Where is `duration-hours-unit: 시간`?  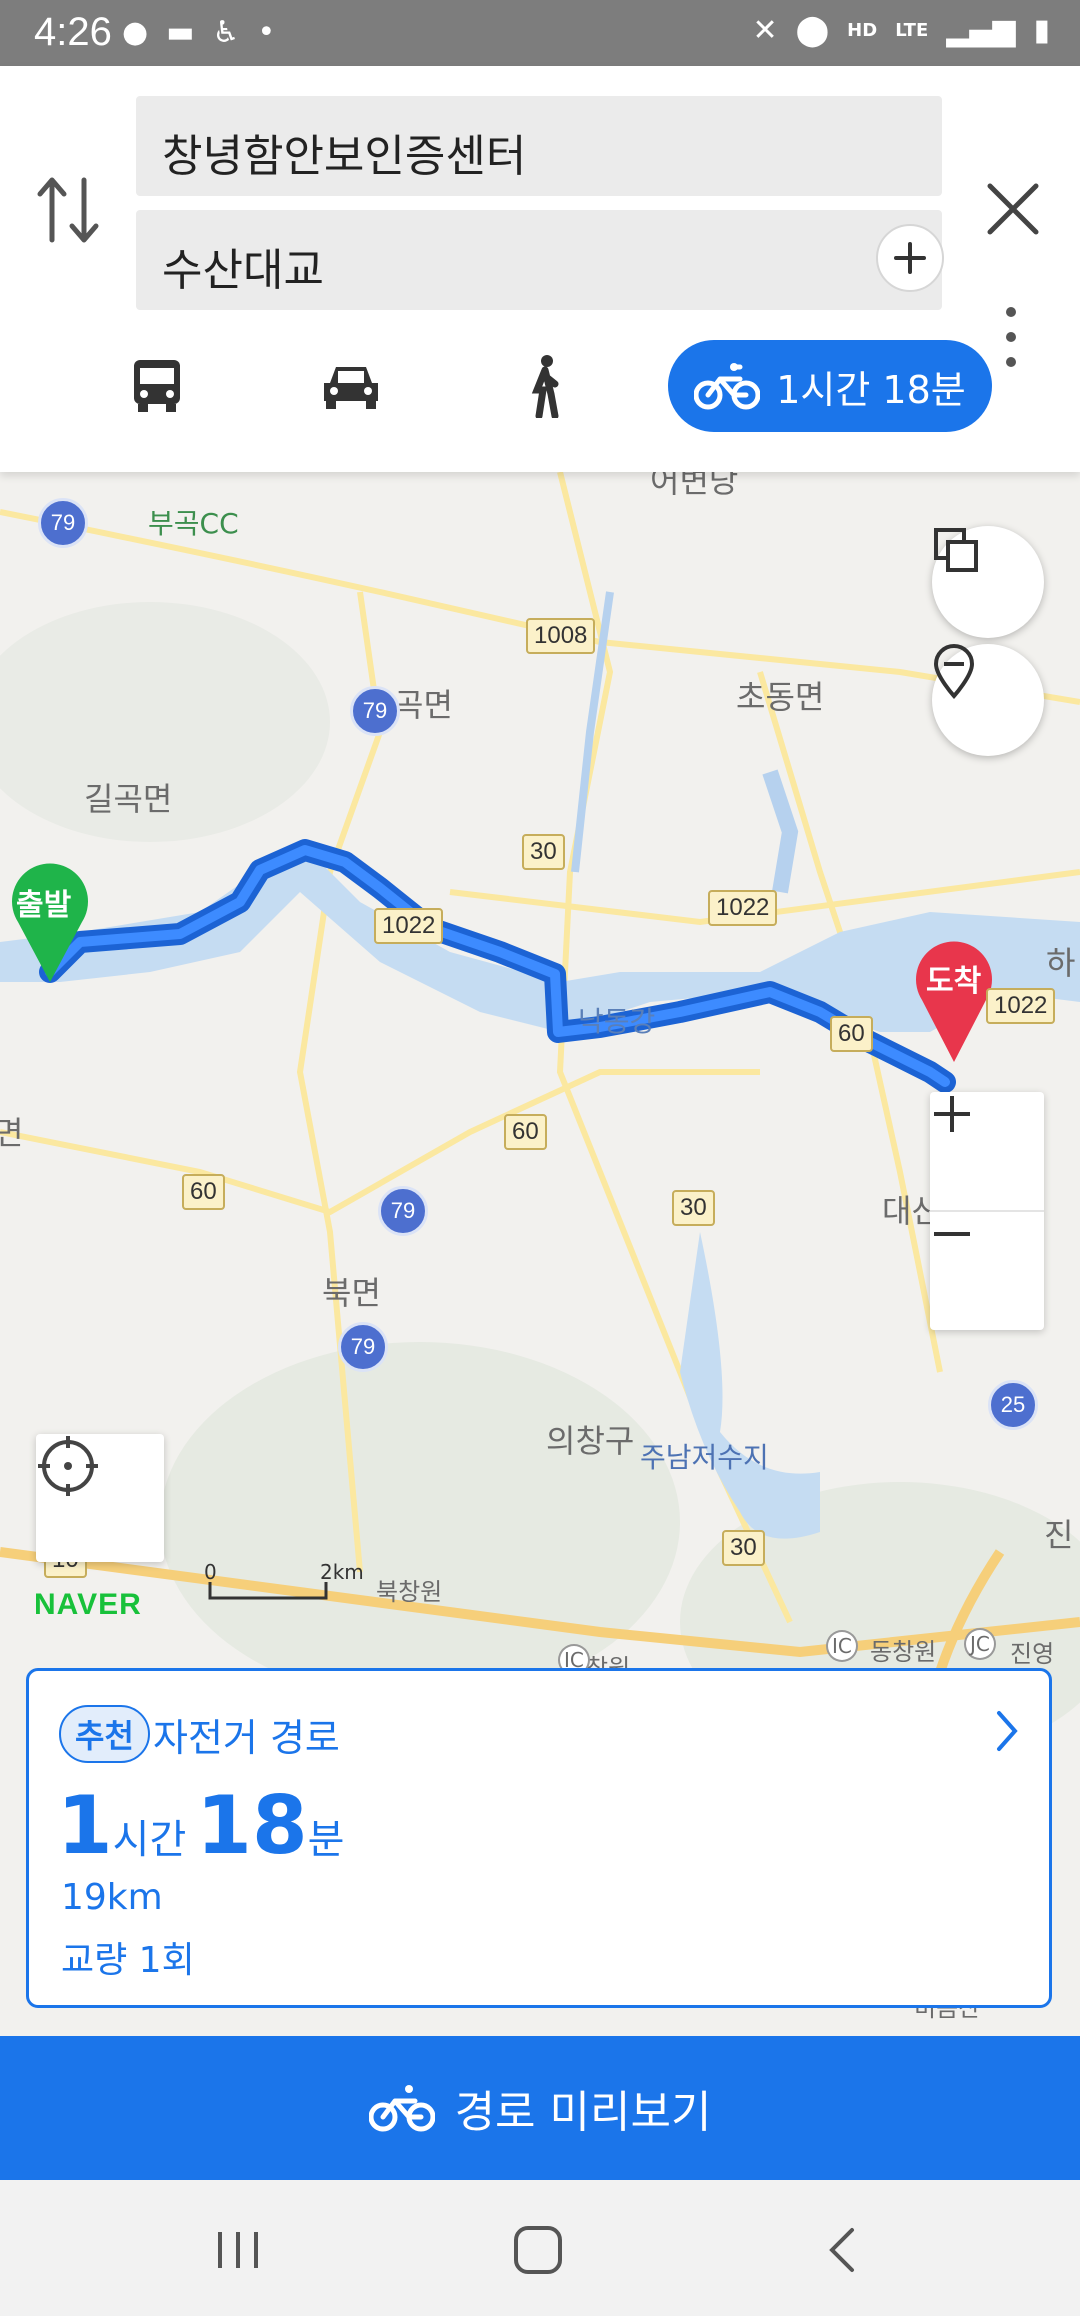 duration-hours-unit: 시간 is located at coordinates (149, 1840).